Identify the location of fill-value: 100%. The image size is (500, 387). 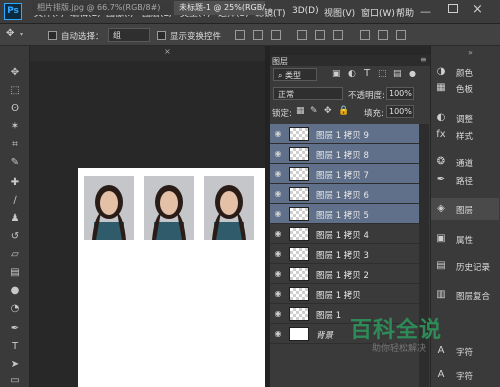
(400, 111).